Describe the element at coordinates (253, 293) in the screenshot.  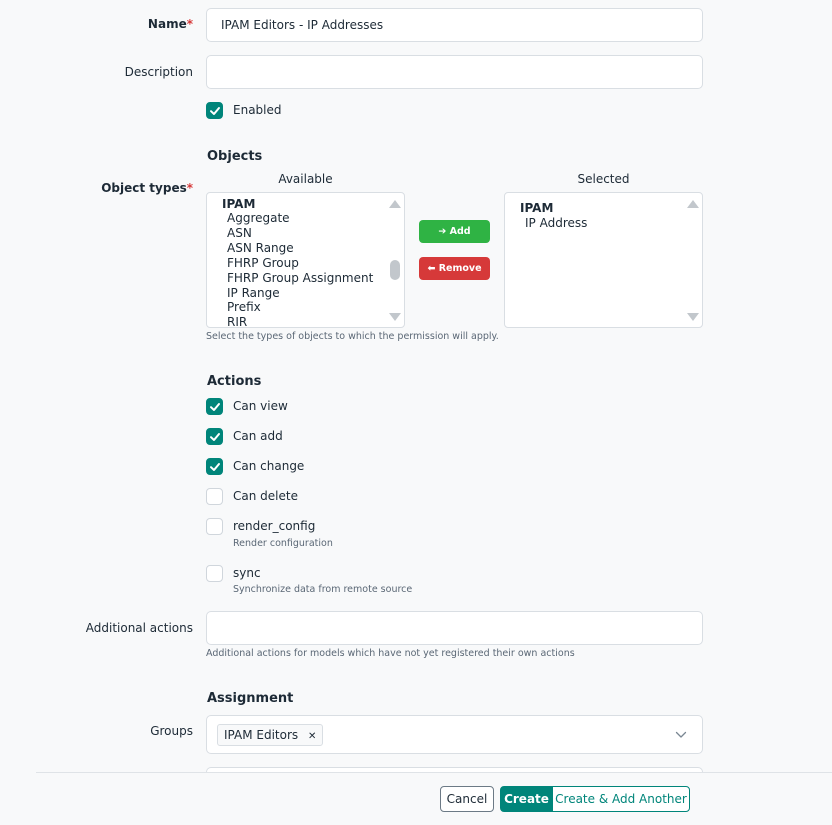
I see `list-item: IP Range` at that location.